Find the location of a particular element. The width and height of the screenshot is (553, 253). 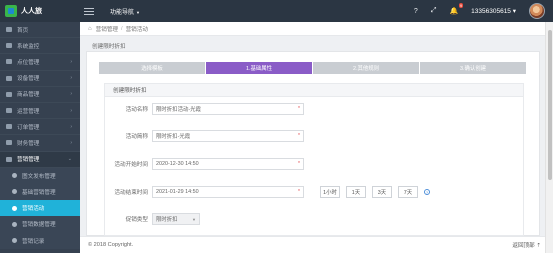

sidebar-item-goods: 商品管理 › is located at coordinates (40, 95).